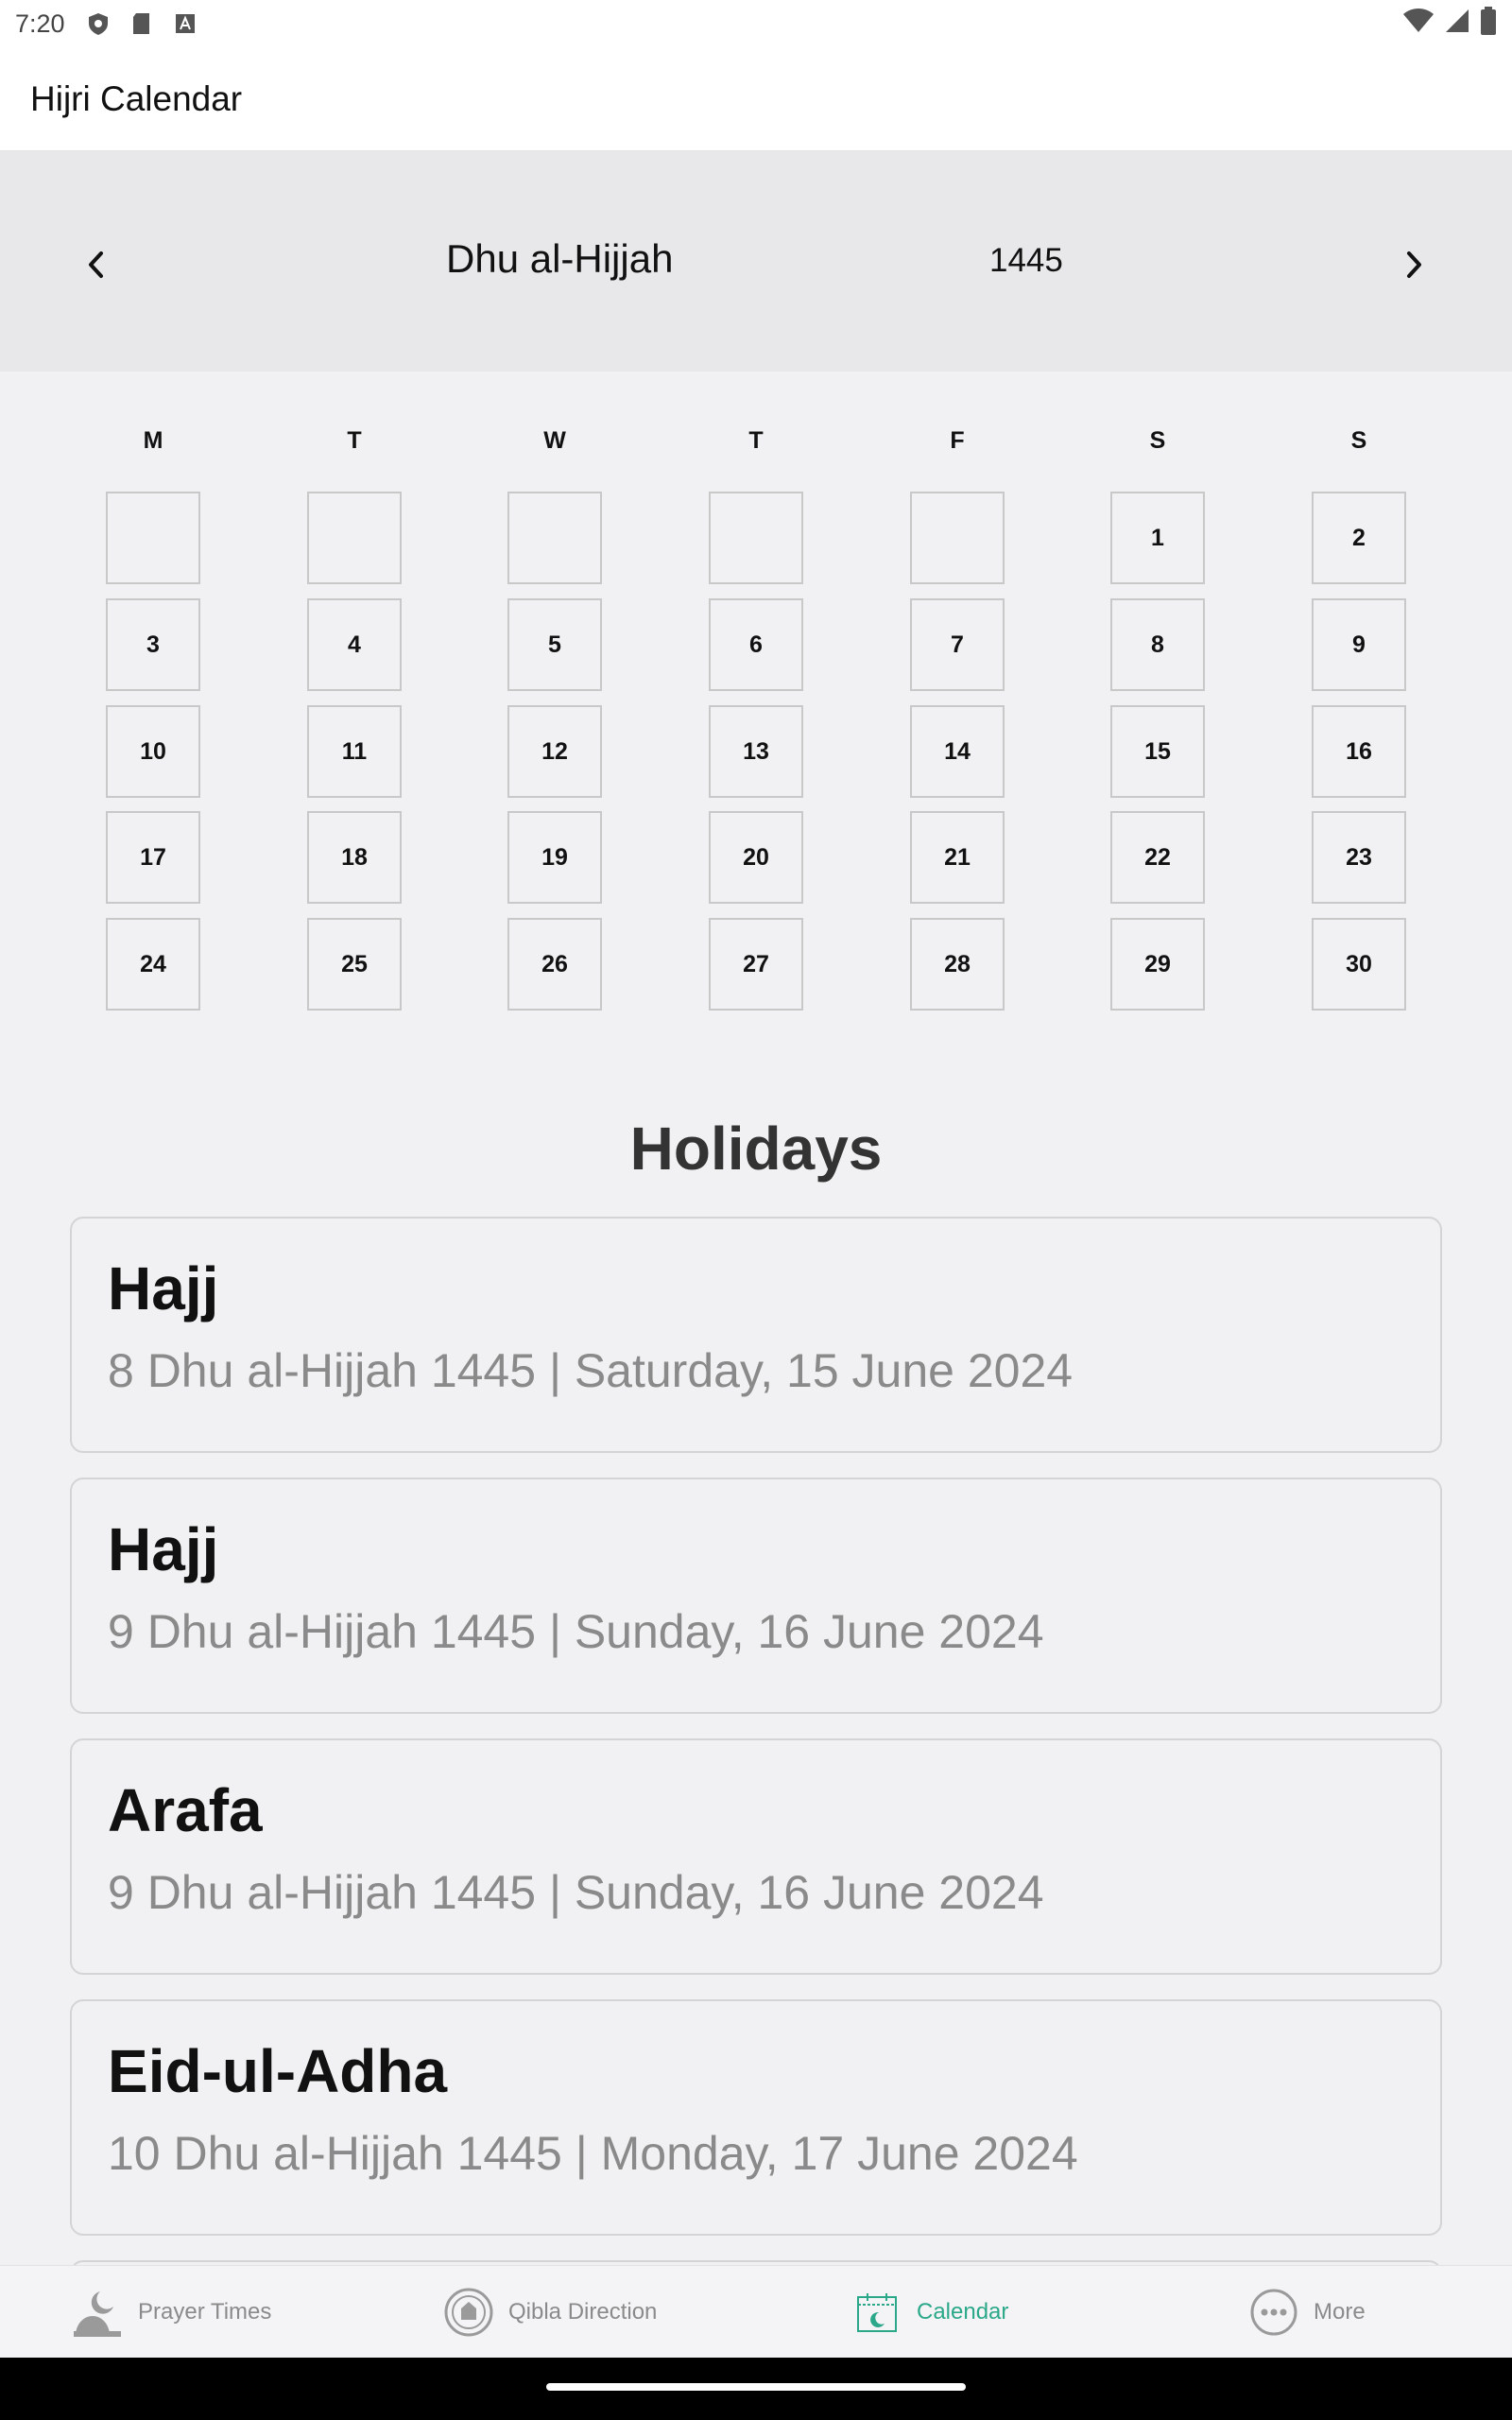 Image resolution: width=1512 pixels, height=2420 pixels. Describe the element at coordinates (1157, 964) in the screenshot. I see `day-cell: 29` at that location.